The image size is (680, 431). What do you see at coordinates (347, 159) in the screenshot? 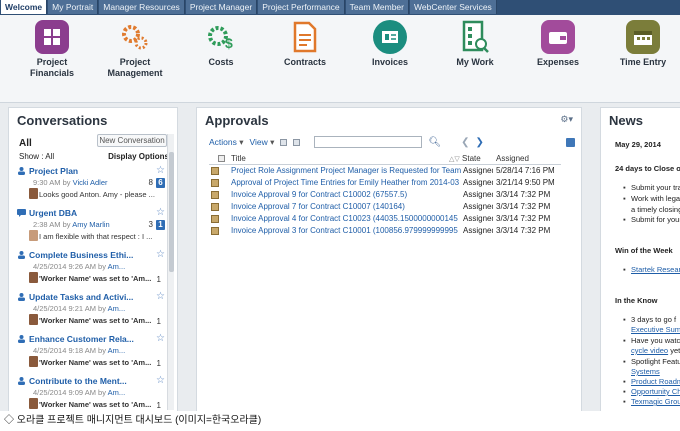
I see `column-title: Title` at bounding box center [347, 159].